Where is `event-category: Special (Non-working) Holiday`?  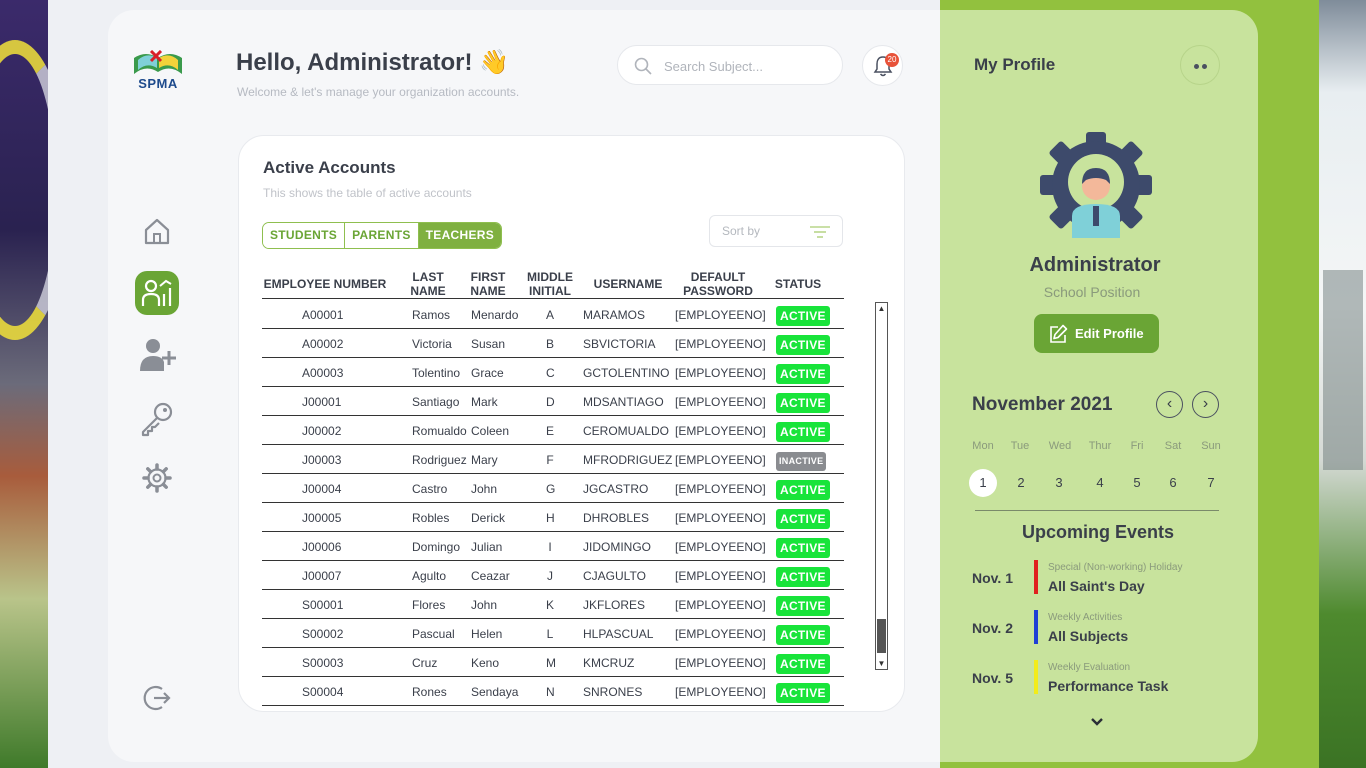
event-category: Special (Non-working) Holiday is located at coordinates (1115, 567).